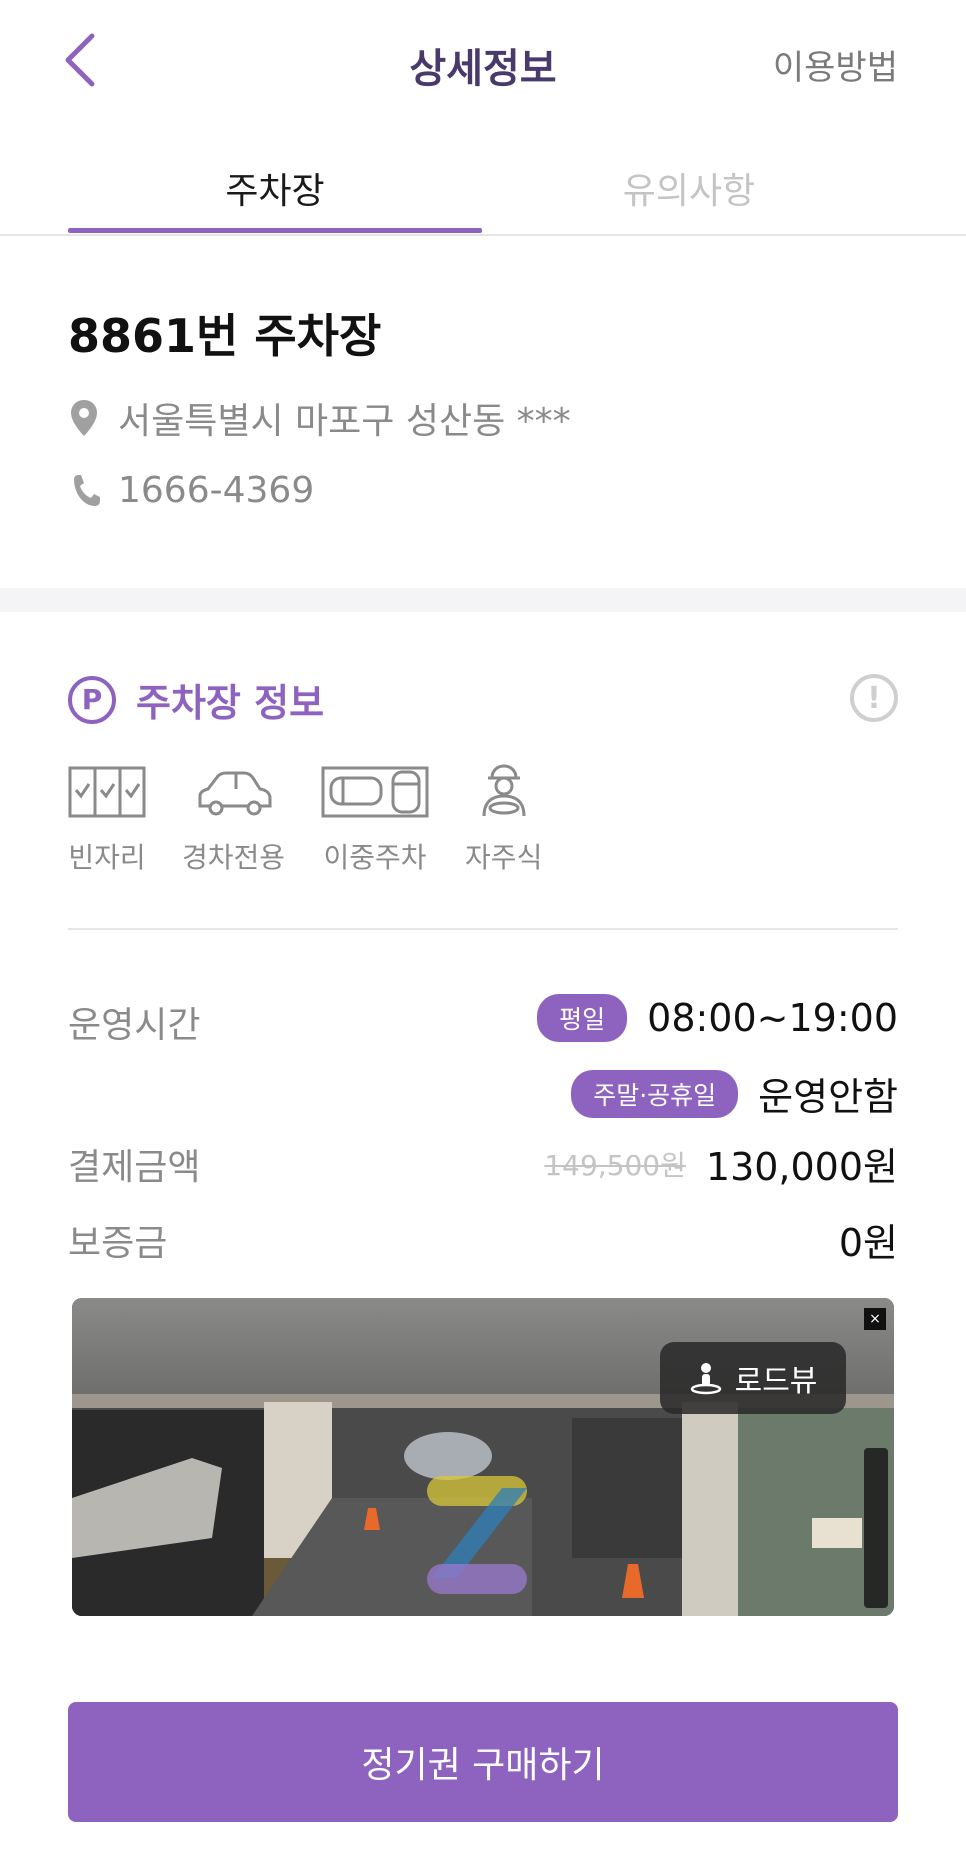  I want to click on tab-bar: 주차장 유의사항, so click(483, 188).